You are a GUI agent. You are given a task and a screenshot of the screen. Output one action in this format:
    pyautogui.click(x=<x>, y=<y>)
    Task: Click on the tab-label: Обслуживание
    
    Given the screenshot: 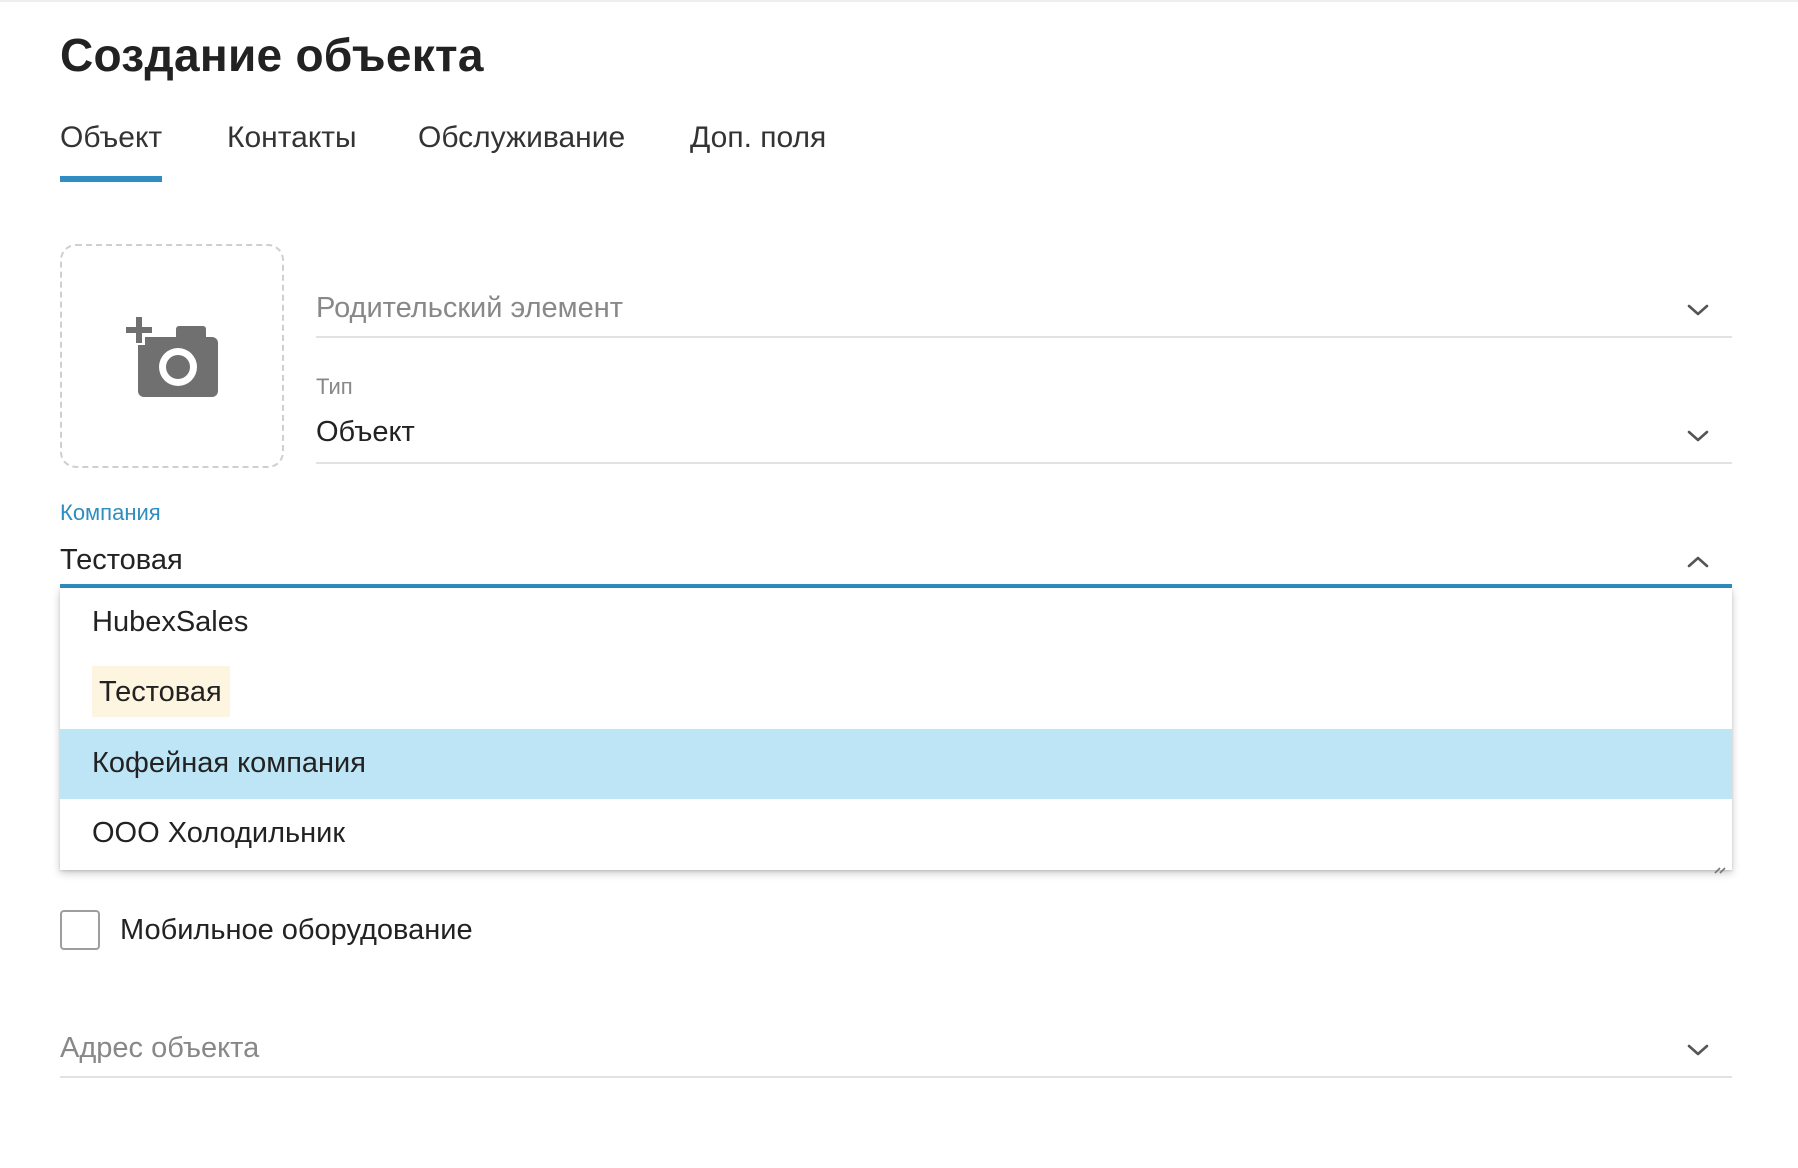 What is the action you would take?
    pyautogui.click(x=522, y=137)
    